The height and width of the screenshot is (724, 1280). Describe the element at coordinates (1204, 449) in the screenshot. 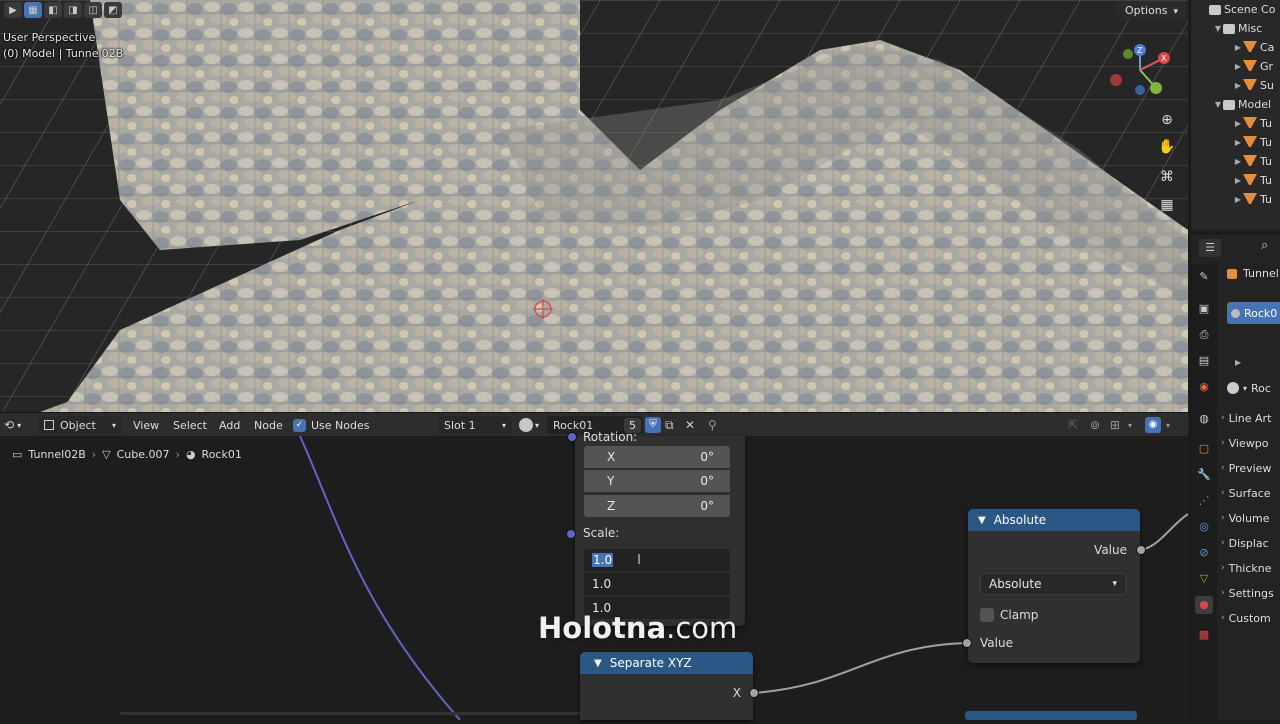

I see `object-tab-icon: ▢` at that location.